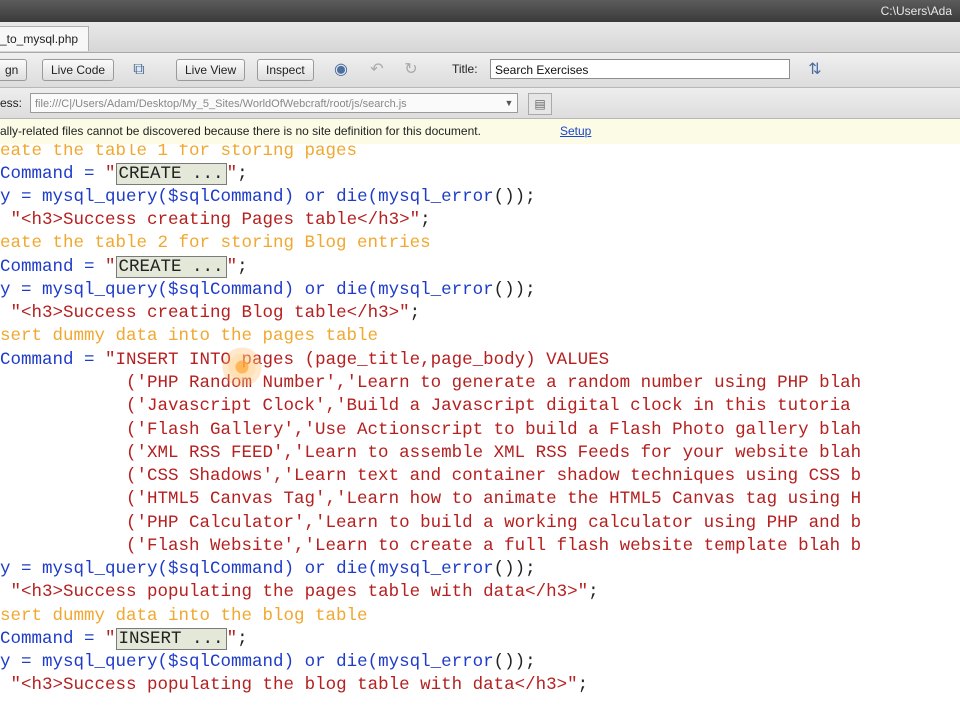 This screenshot has width=960, height=720. I want to click on refresh-icon: ↻, so click(411, 70).